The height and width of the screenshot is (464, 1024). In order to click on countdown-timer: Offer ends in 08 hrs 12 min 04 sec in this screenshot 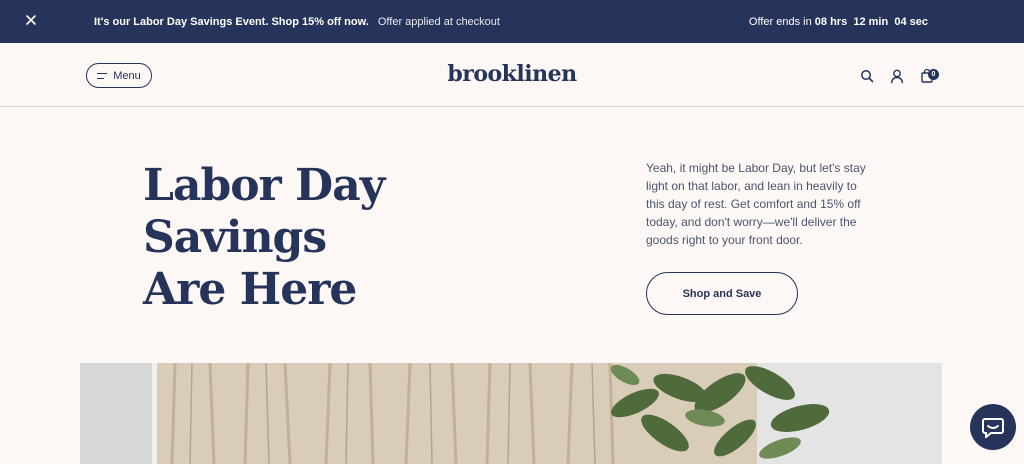, I will do `click(838, 22)`.